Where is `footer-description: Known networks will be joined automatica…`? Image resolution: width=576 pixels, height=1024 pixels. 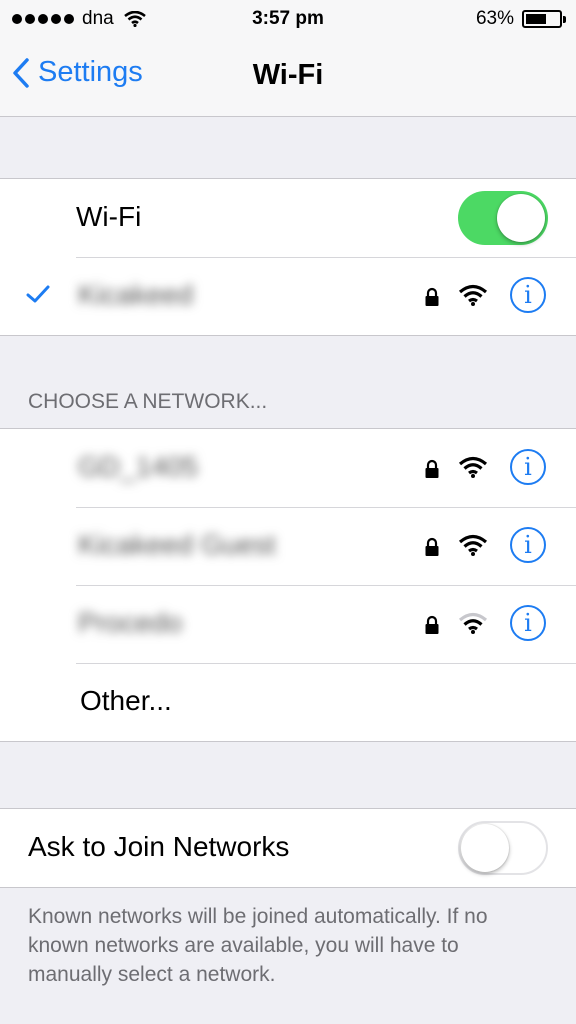 footer-description: Known networks will be joined automatica… is located at coordinates (258, 945).